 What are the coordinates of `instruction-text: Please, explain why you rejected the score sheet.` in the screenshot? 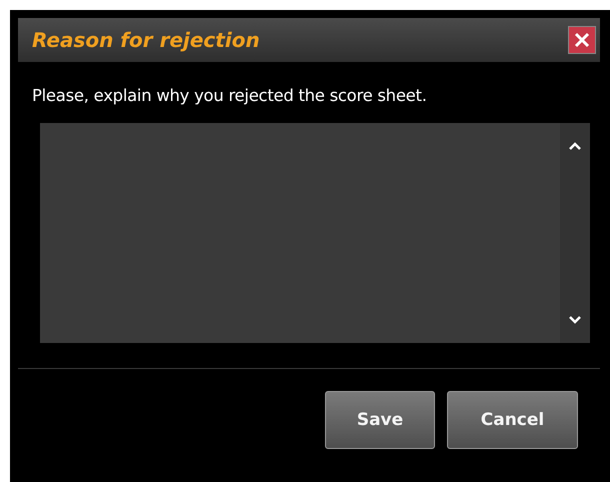 It's located at (230, 95).